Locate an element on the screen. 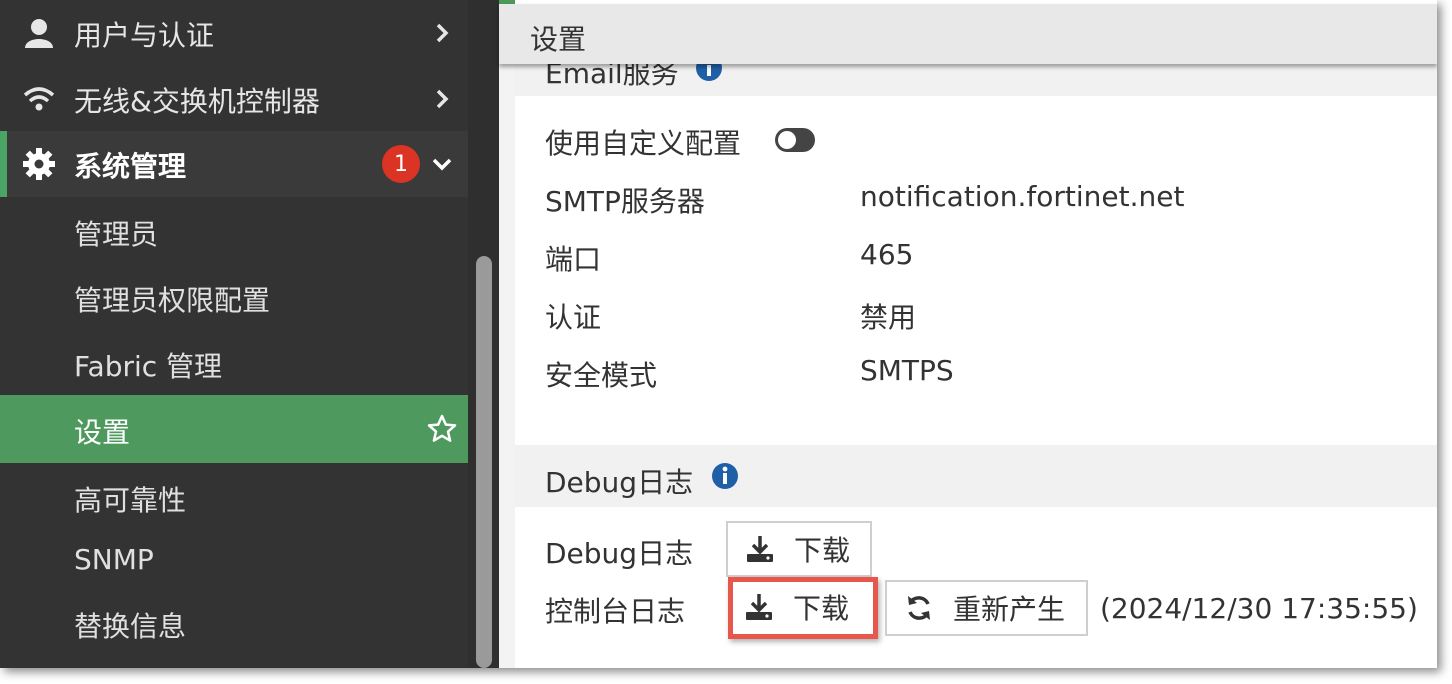  sidebar-item-label: SNMP is located at coordinates (114, 559).